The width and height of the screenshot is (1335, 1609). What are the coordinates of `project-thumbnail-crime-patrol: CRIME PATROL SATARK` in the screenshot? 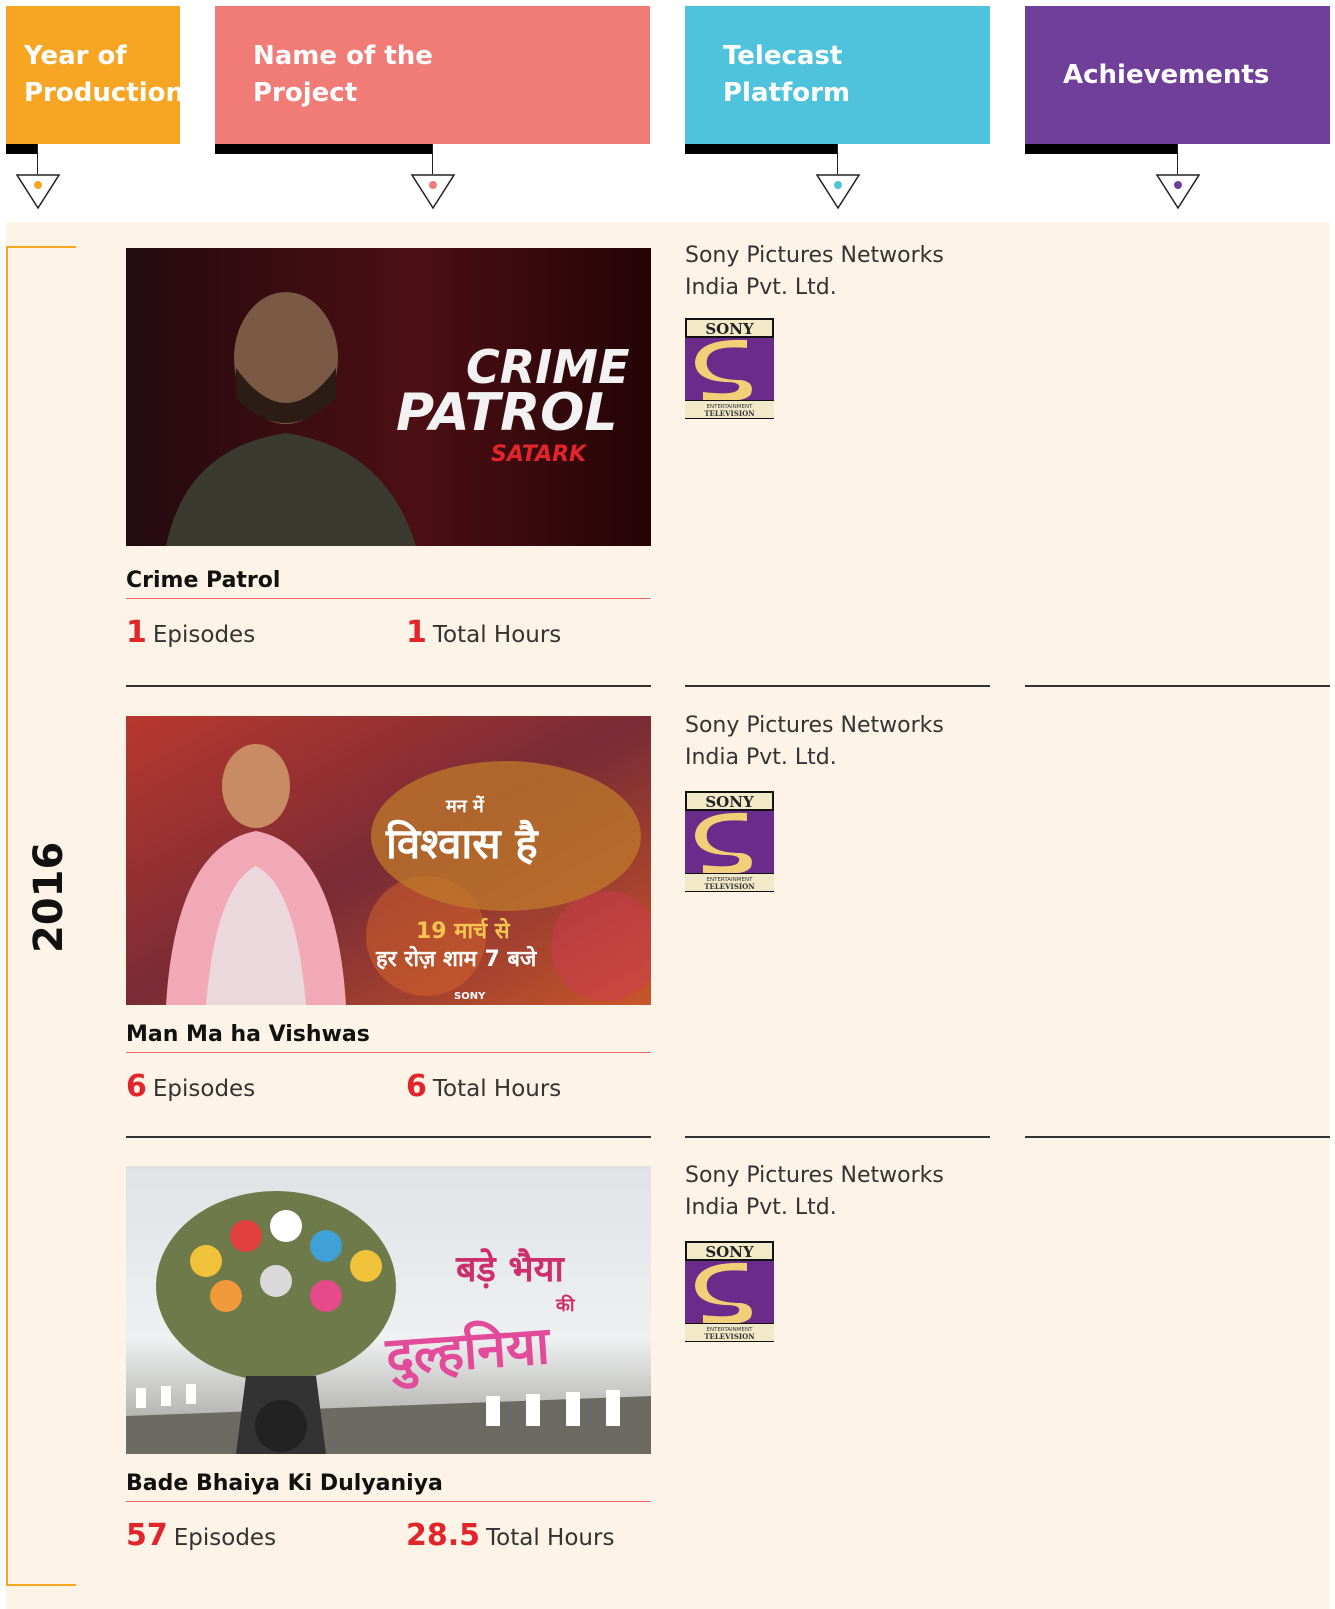 It's located at (388, 397).